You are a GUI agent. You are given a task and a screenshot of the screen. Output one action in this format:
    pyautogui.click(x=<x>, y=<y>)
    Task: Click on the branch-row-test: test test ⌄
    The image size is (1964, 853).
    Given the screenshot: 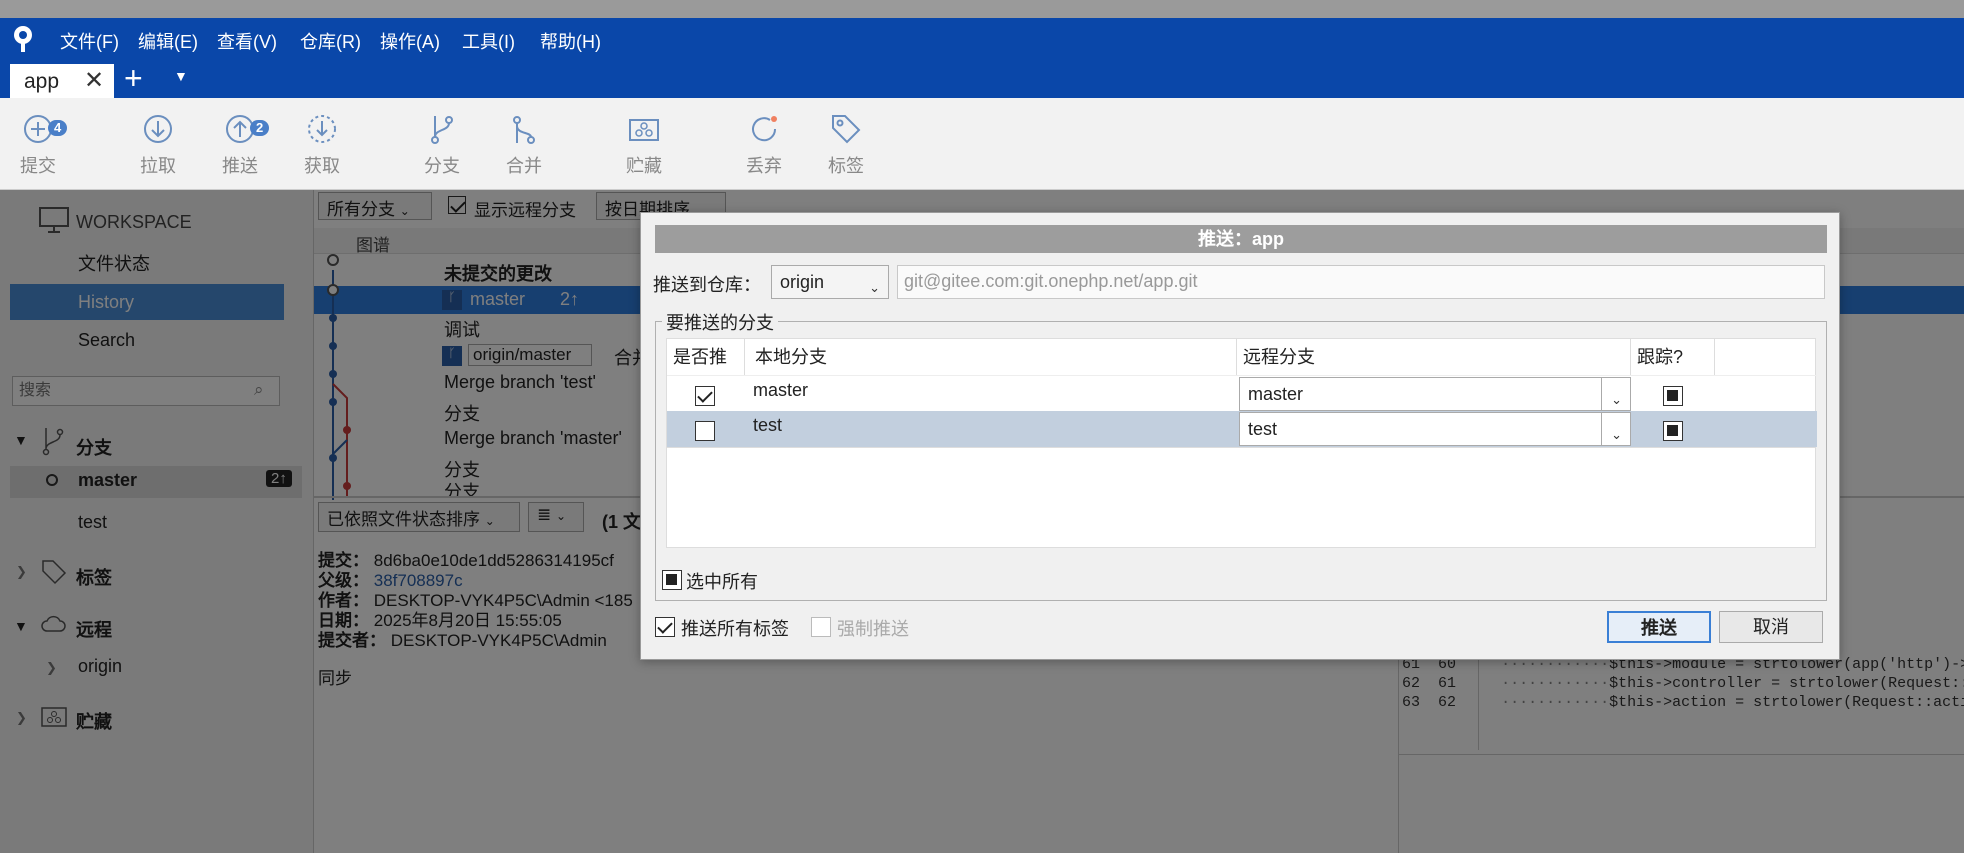 What is the action you would take?
    pyautogui.click(x=1242, y=429)
    